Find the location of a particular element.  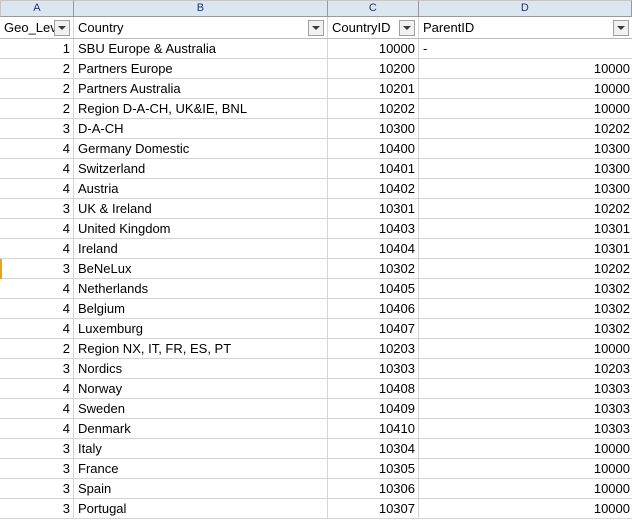

cell-country-id: 10306 is located at coordinates (373, 489).